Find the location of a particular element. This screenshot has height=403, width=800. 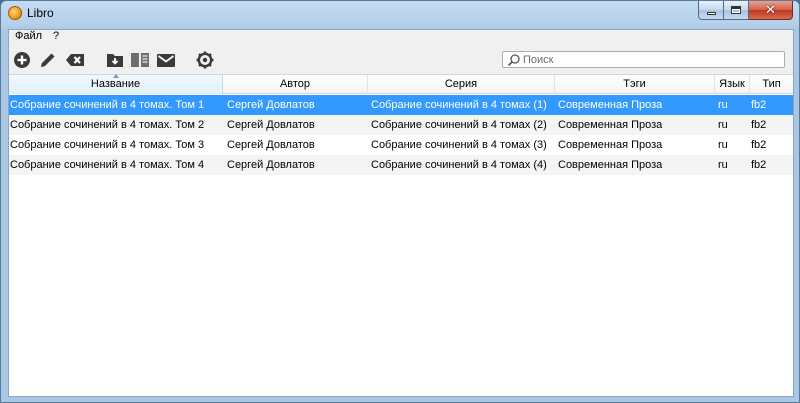

cell-series: Собрание сочинений в 4 томах (2) is located at coordinates (459, 125).